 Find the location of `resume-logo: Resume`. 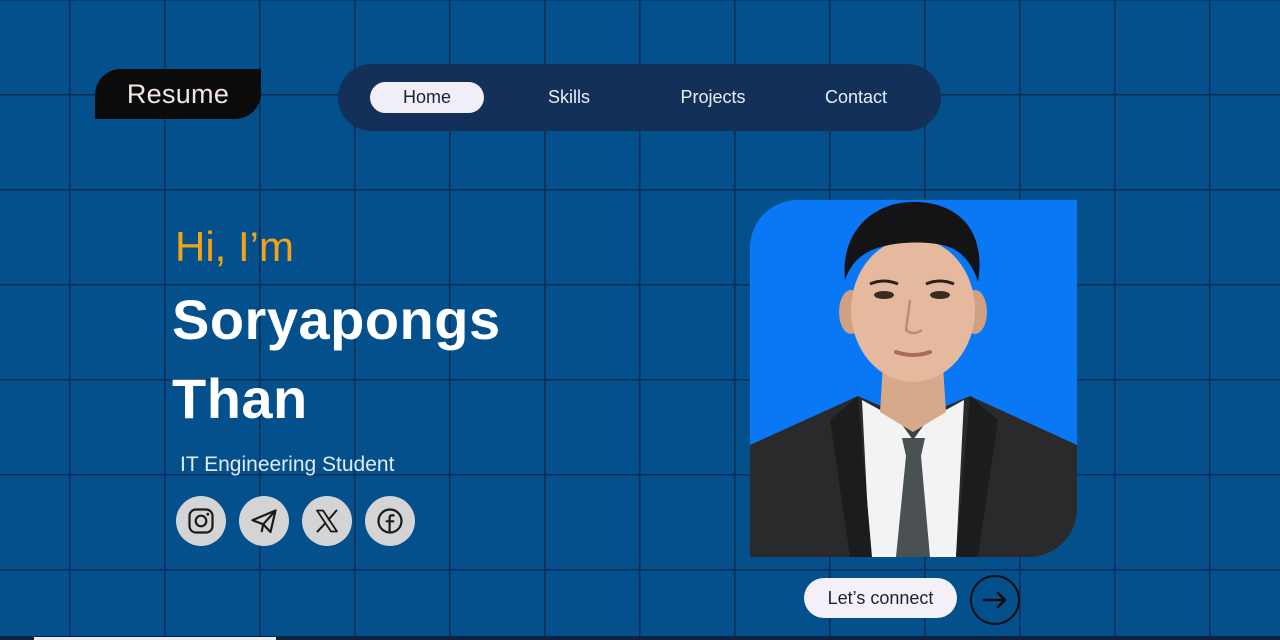

resume-logo: Resume is located at coordinates (178, 94).